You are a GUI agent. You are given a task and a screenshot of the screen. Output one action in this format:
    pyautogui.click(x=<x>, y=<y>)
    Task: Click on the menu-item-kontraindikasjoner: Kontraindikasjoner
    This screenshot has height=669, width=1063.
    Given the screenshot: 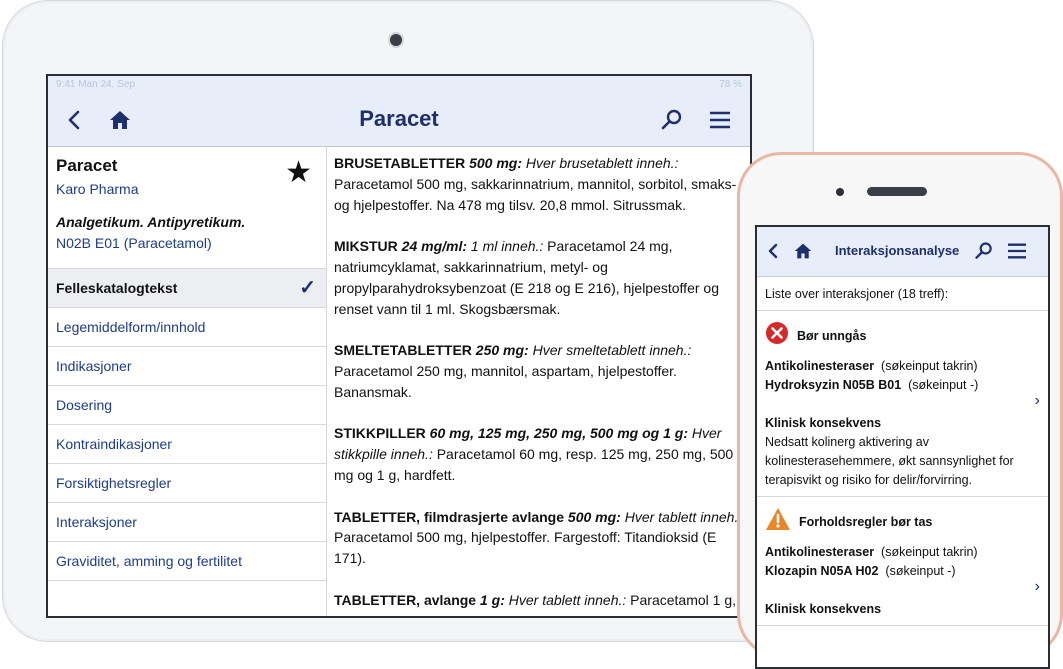 What is the action you would take?
    pyautogui.click(x=187, y=444)
    